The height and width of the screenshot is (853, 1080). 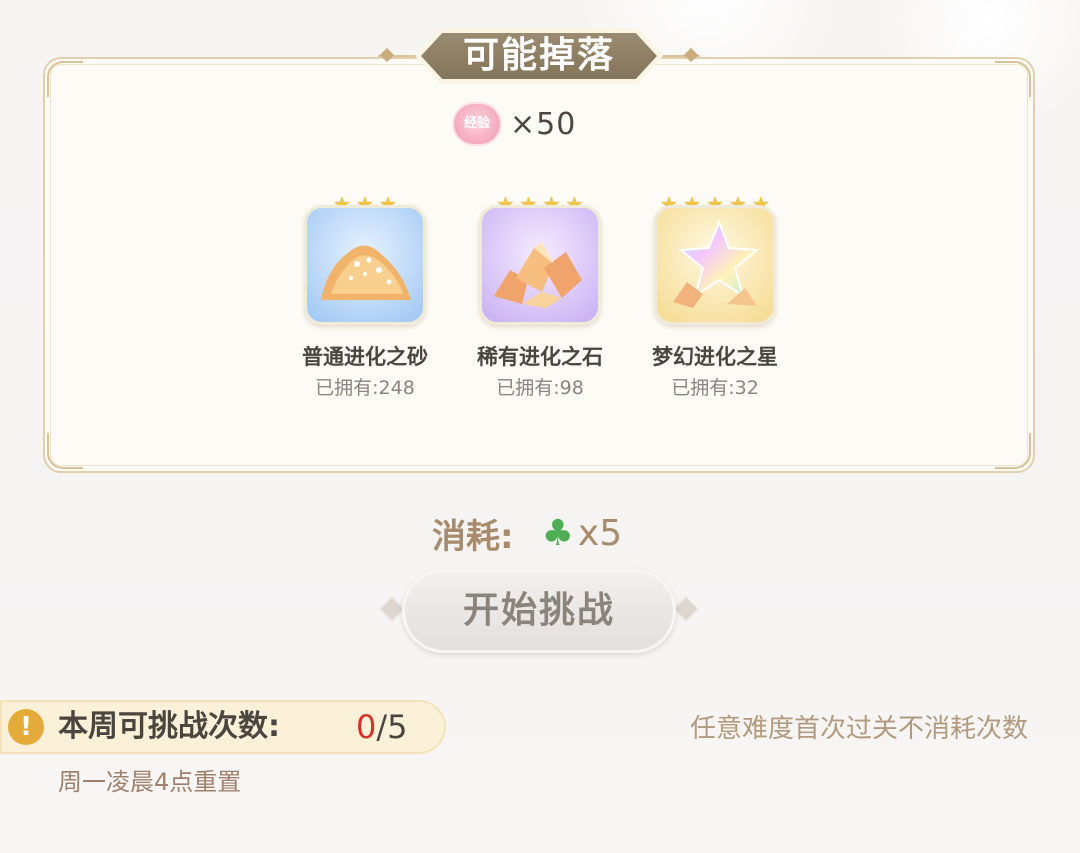 I want to click on weekly-attempts-bar: ! 本周可挑战次数: 0/5, so click(x=223, y=727).